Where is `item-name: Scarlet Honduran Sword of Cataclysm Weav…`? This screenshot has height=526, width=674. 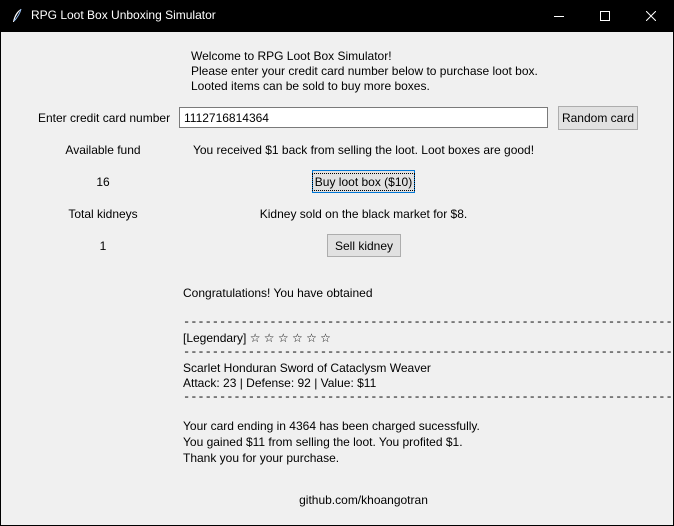 item-name: Scarlet Honduran Sword of Cataclysm Weav… is located at coordinates (307, 368).